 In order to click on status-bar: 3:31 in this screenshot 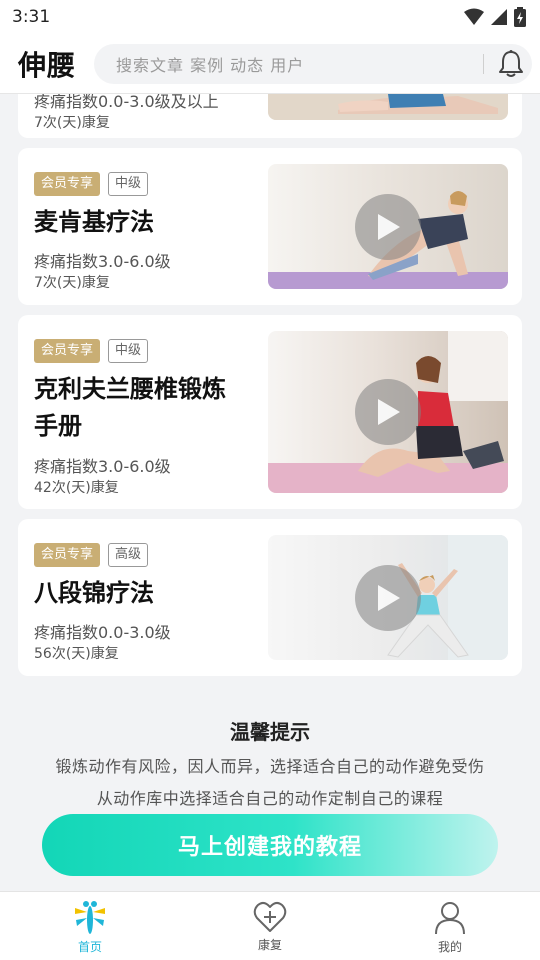, I will do `click(270, 17)`.